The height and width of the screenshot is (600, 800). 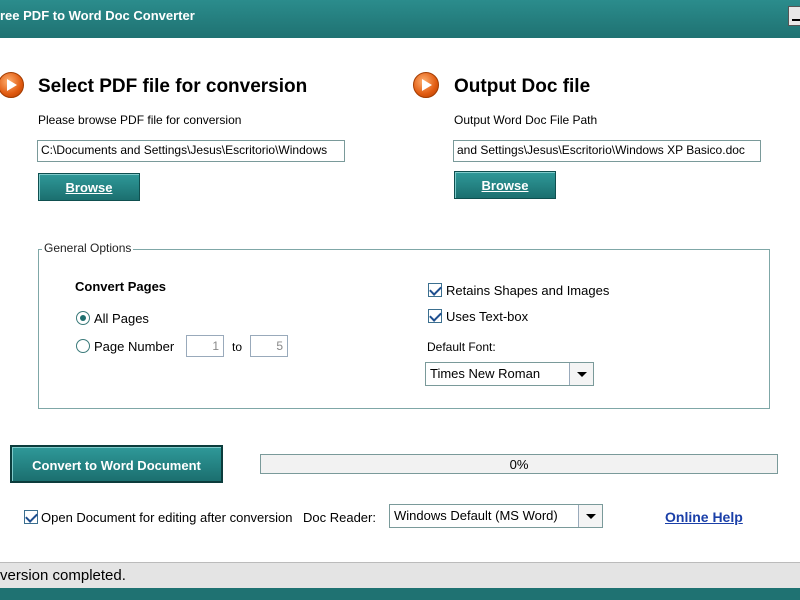 What do you see at coordinates (116, 464) in the screenshot?
I see `convert-to-word-button: Convert to Word Document` at bounding box center [116, 464].